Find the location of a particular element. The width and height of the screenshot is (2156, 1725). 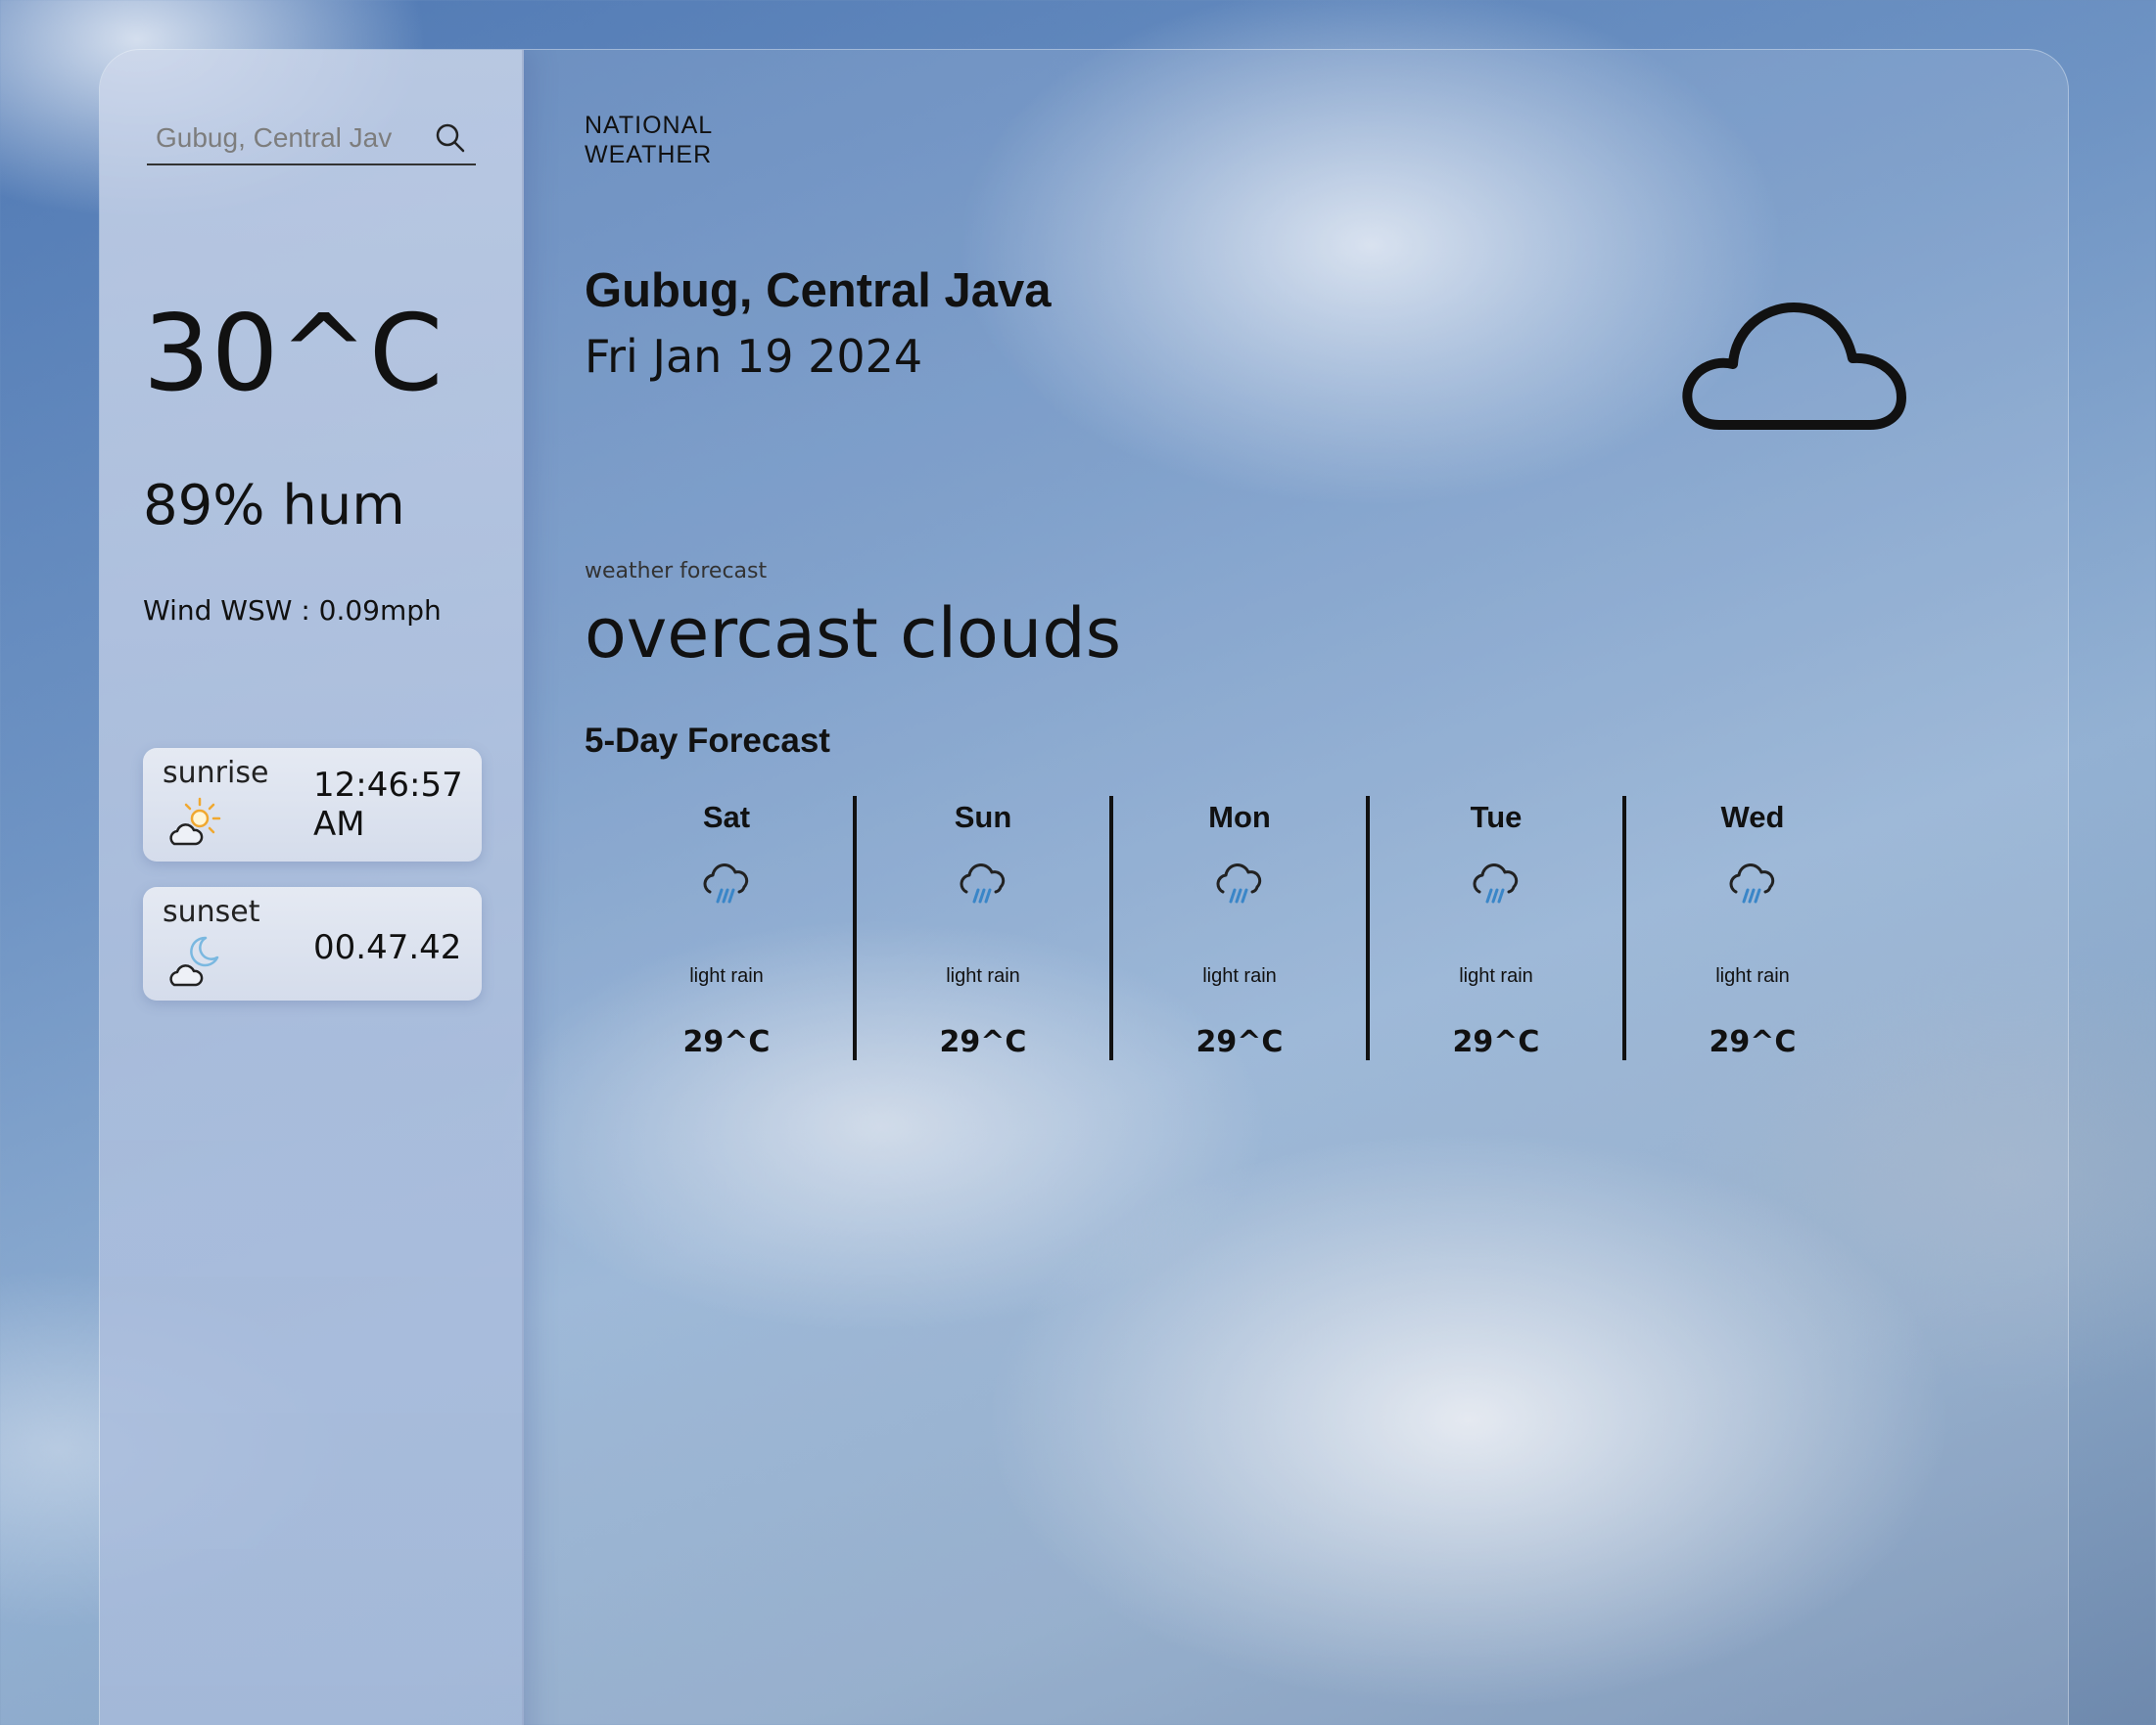

search-icon is located at coordinates (451, 138).